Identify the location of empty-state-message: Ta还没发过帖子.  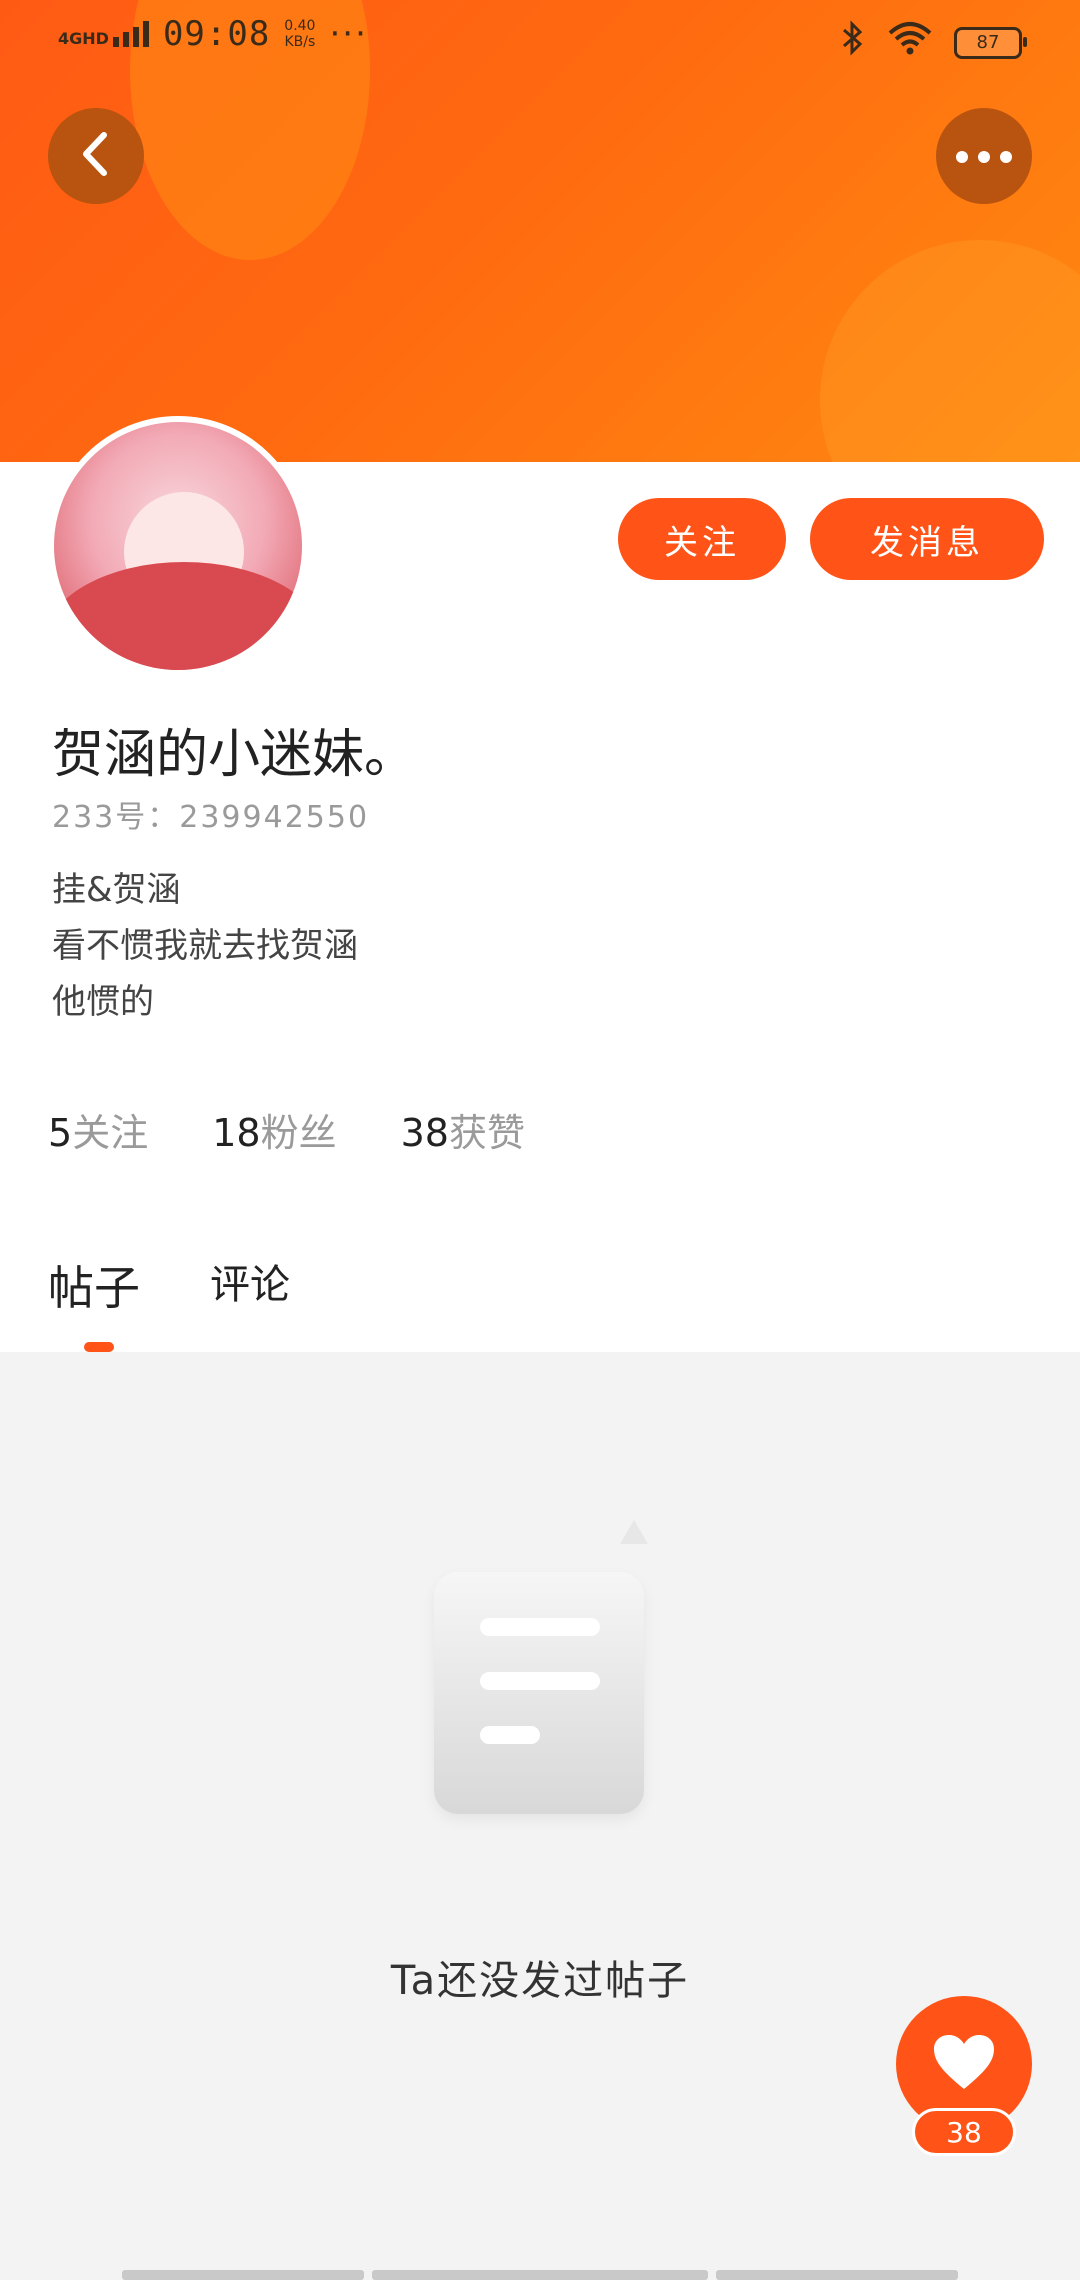
(540, 1981).